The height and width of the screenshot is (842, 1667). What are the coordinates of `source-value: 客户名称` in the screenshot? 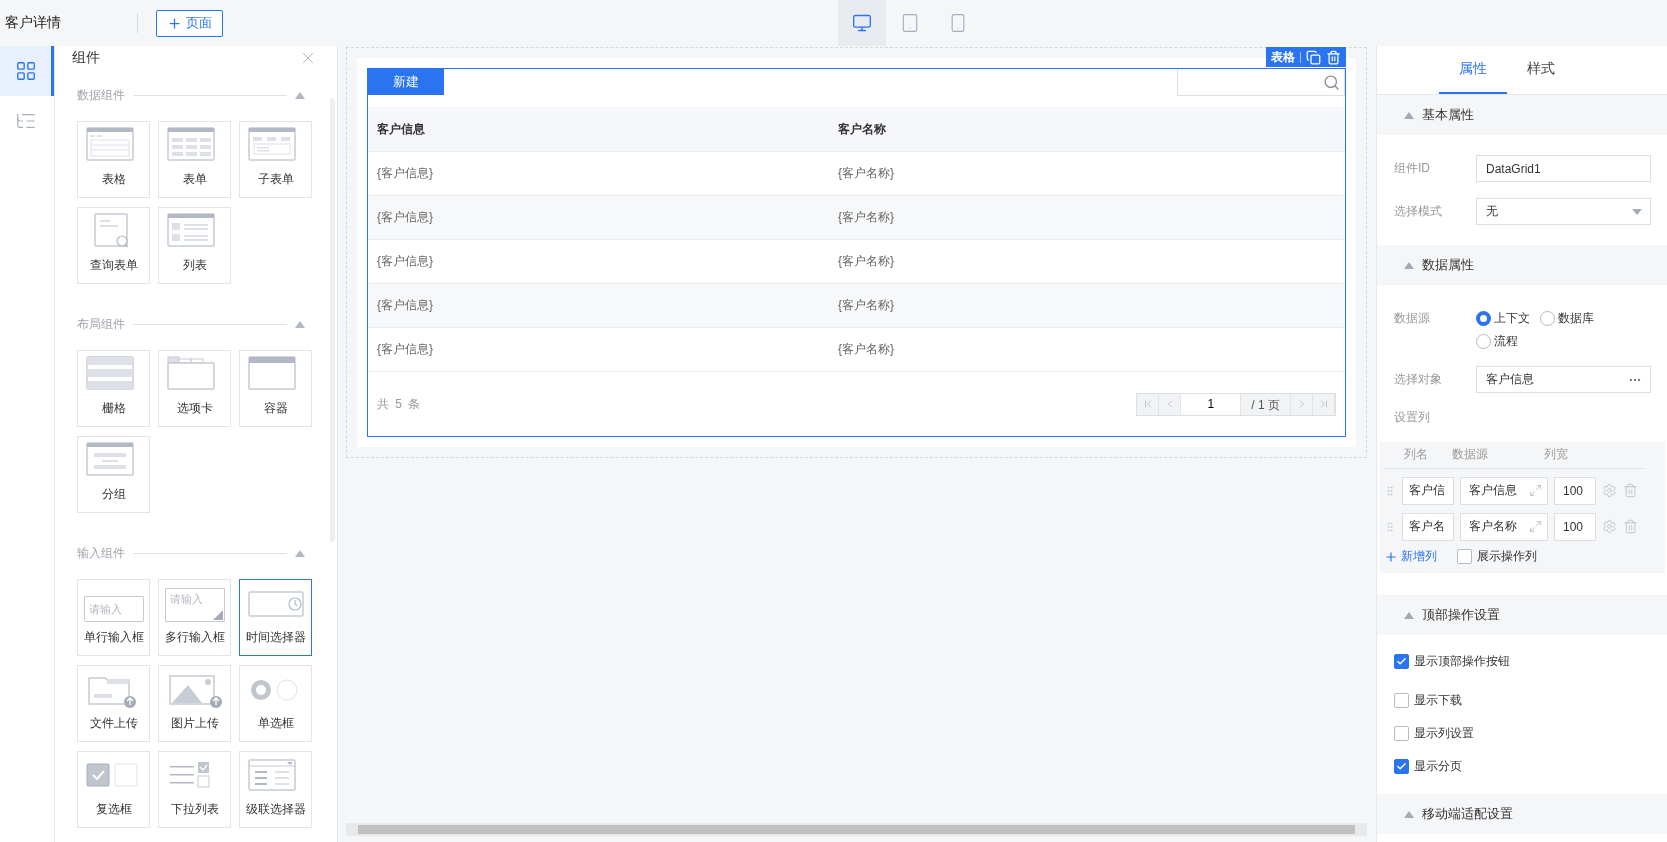 It's located at (1493, 526).